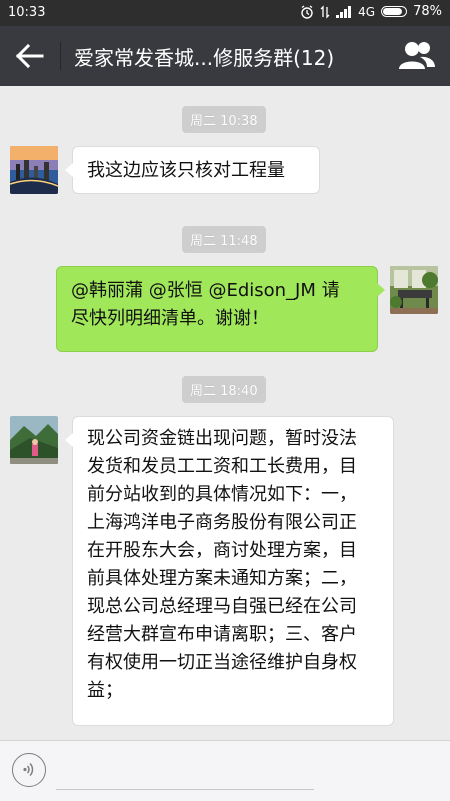 Image resolution: width=450 pixels, height=801 pixels. I want to click on battery-level: 78%, so click(427, 11).